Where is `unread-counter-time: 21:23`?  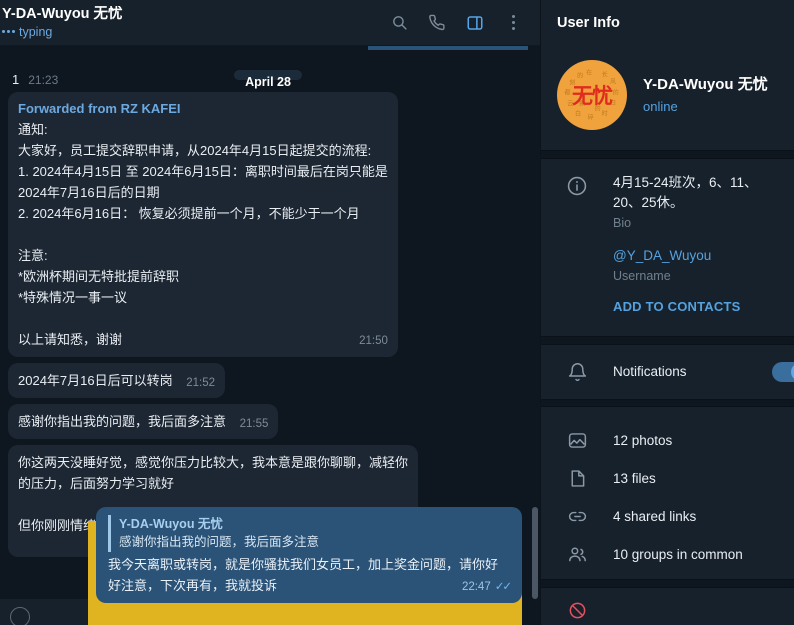 unread-counter-time: 21:23 is located at coordinates (43, 80).